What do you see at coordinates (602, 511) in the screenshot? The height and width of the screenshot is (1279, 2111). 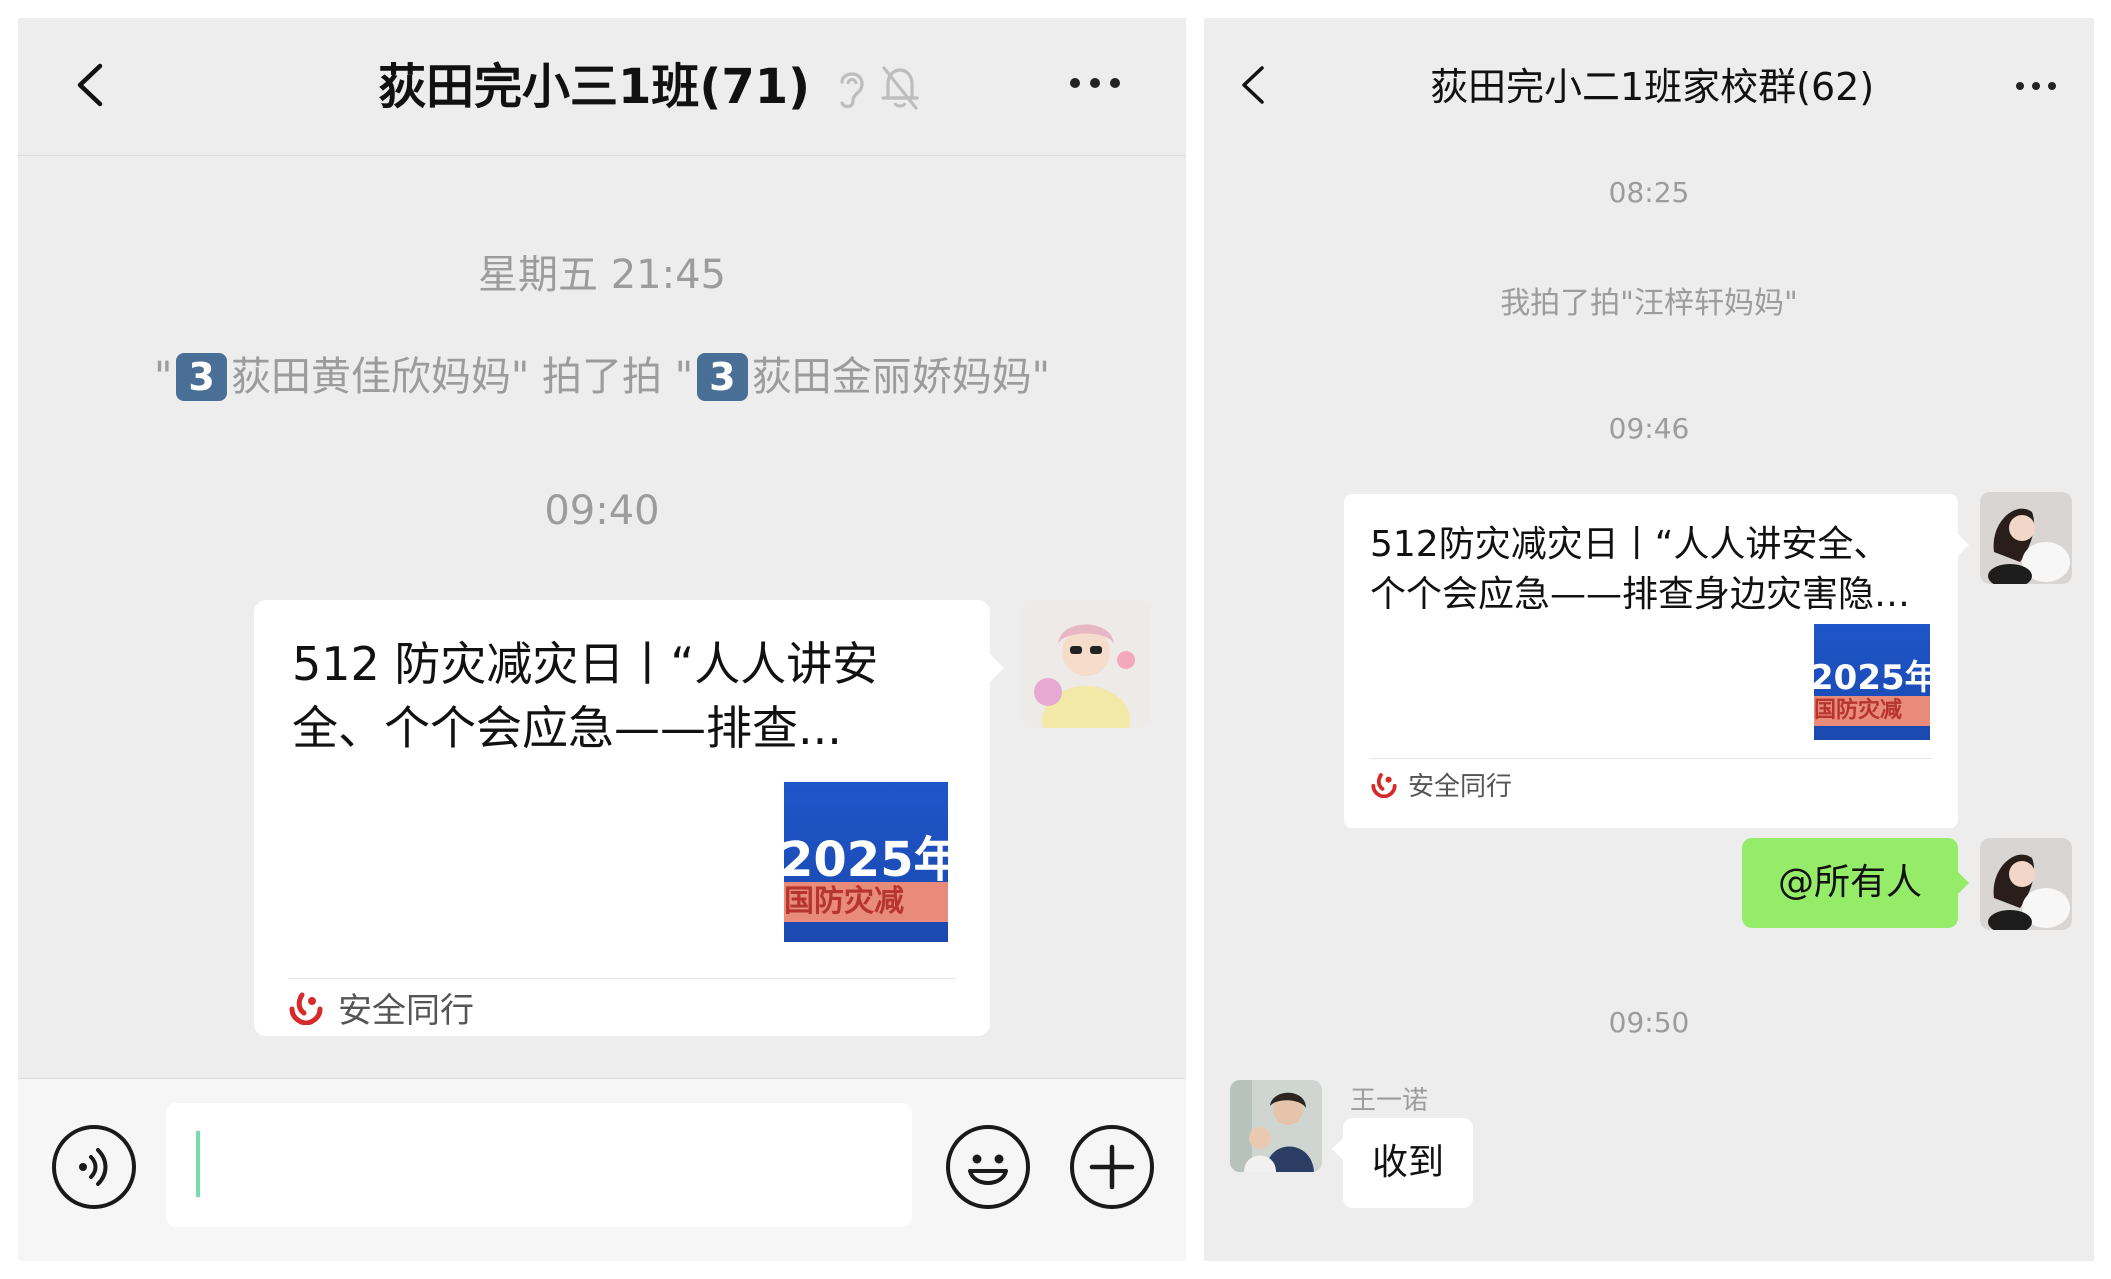 I see `timestamp: 09:40` at bounding box center [602, 511].